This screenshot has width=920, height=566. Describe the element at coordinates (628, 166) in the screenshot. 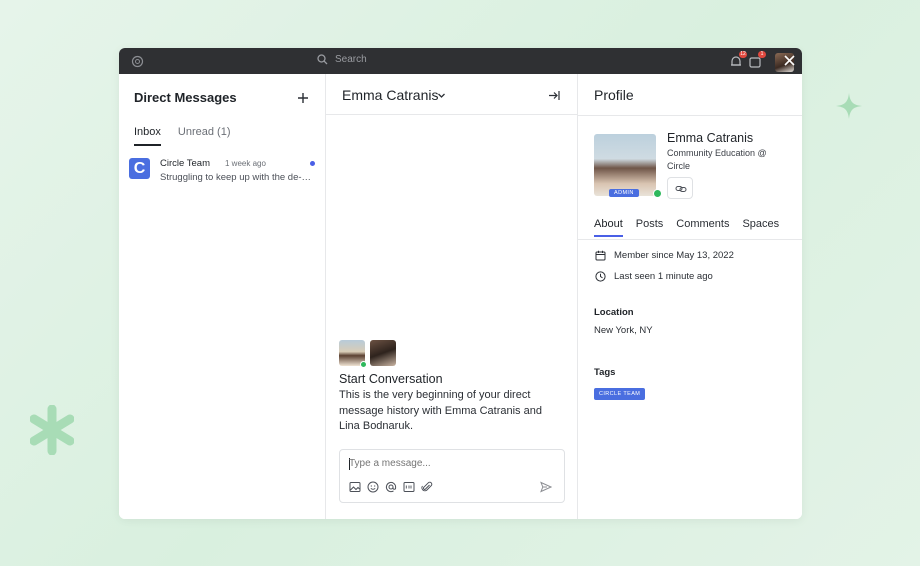

I see `profile-avatar` at that location.